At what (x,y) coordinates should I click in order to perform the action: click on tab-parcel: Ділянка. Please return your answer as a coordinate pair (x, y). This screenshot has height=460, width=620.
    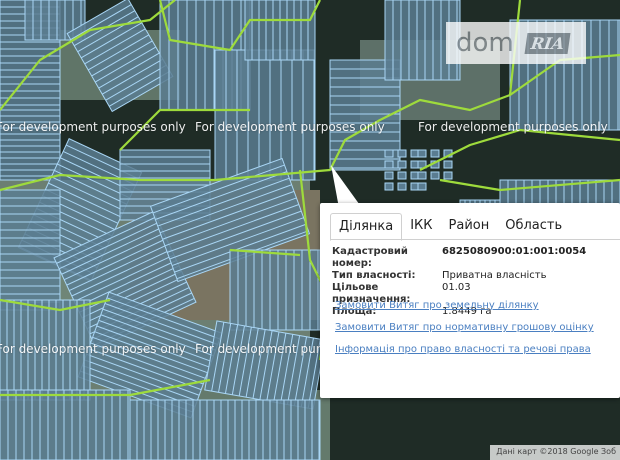
    Looking at the image, I should click on (366, 227).